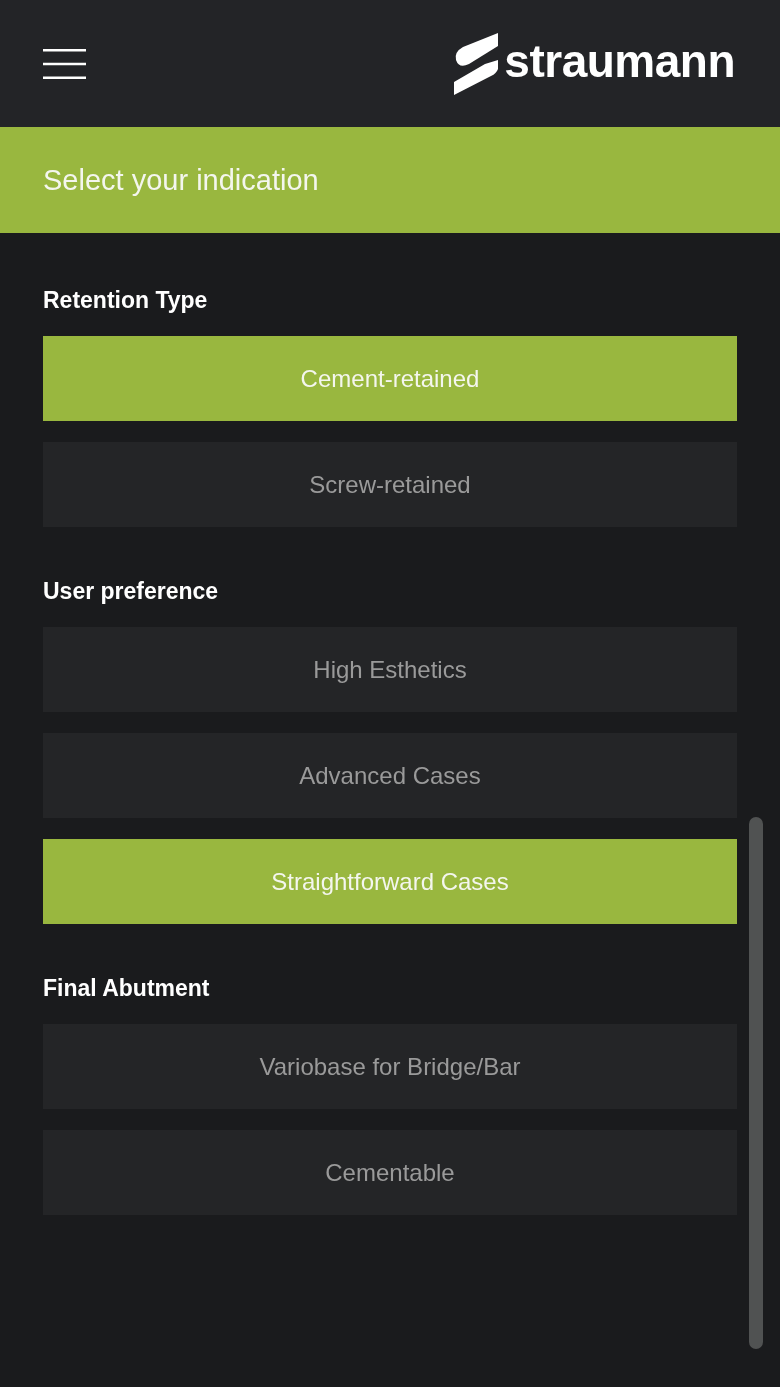 This screenshot has height=1387, width=780. I want to click on section-heading: User preference, so click(131, 591).